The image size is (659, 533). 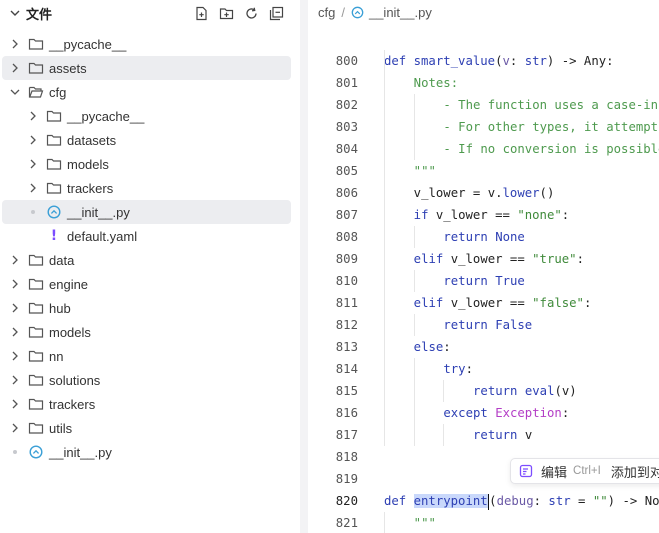 I want to click on code-line: 812 return False, so click(x=483, y=325).